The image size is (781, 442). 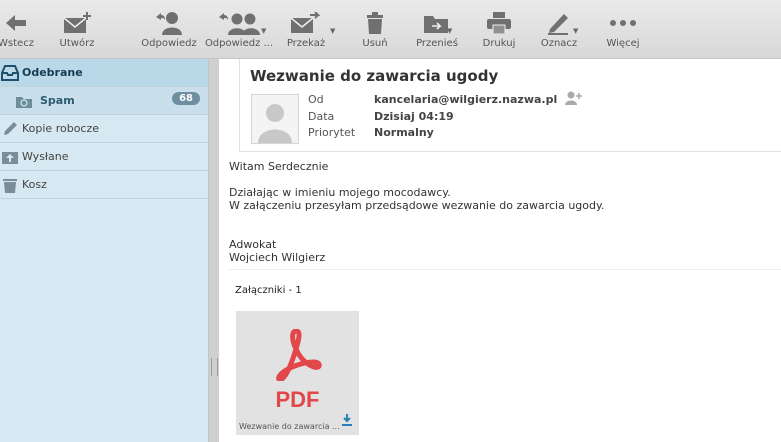 What do you see at coordinates (34, 184) in the screenshot?
I see `folder-label: Kosz` at bounding box center [34, 184].